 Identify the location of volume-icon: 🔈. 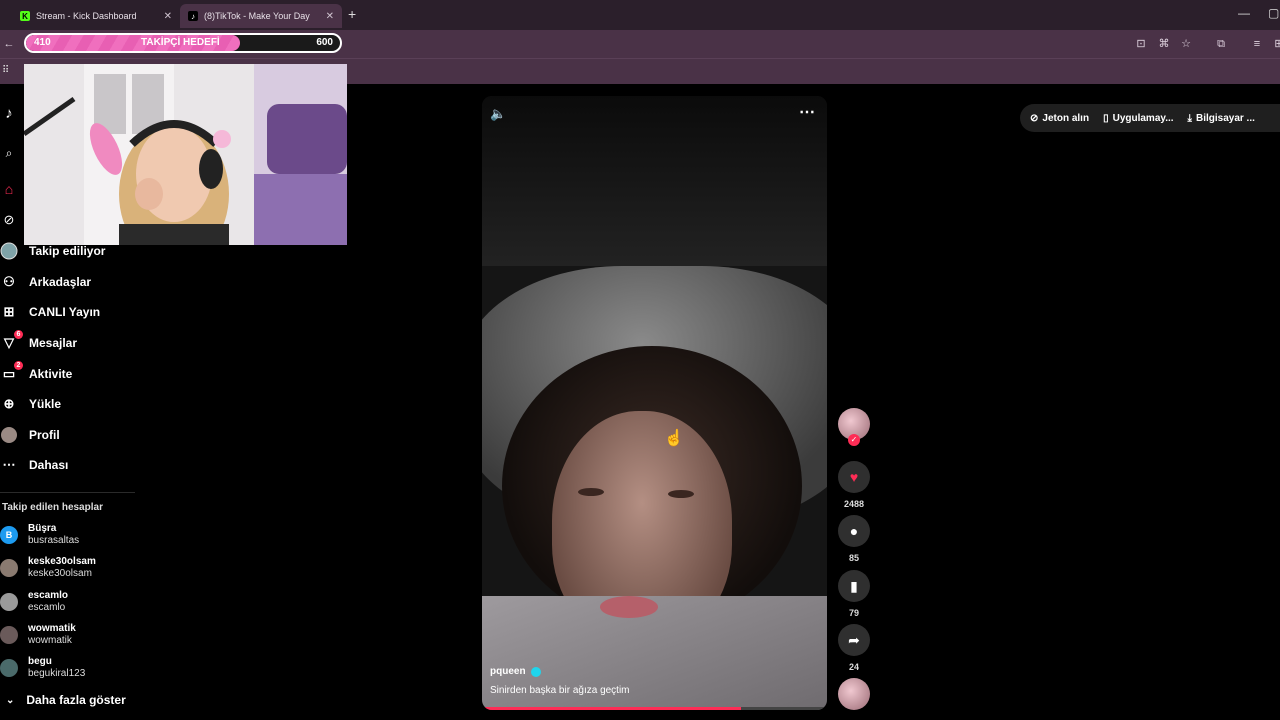
(498, 114).